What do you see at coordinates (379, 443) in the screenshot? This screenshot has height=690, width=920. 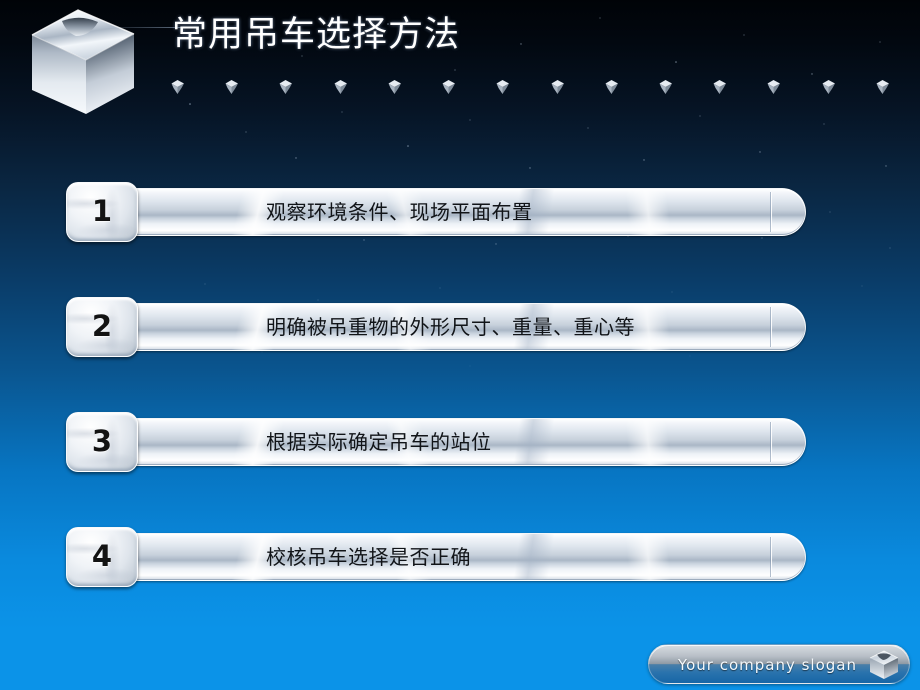 I see `step-label: 根据实际确定吊车的站位` at bounding box center [379, 443].